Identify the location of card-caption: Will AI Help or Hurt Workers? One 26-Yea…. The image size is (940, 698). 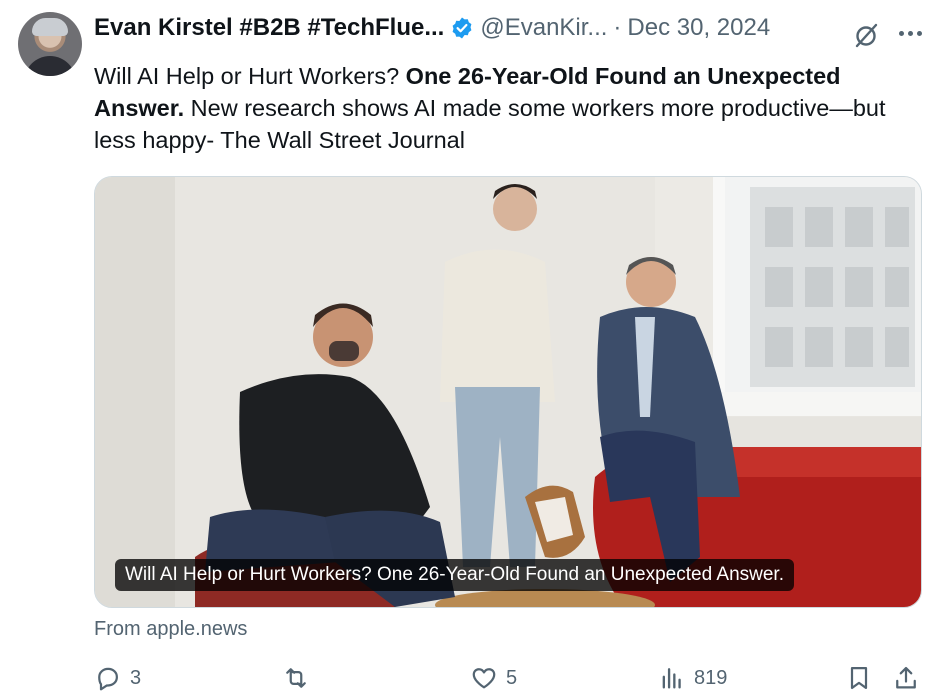
(454, 575).